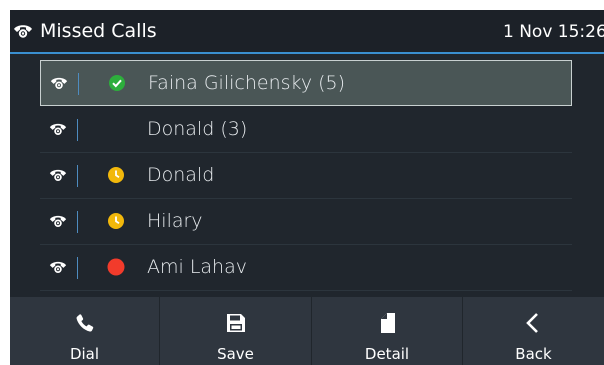  What do you see at coordinates (117, 83) in the screenshot?
I see `available-check-icon` at bounding box center [117, 83].